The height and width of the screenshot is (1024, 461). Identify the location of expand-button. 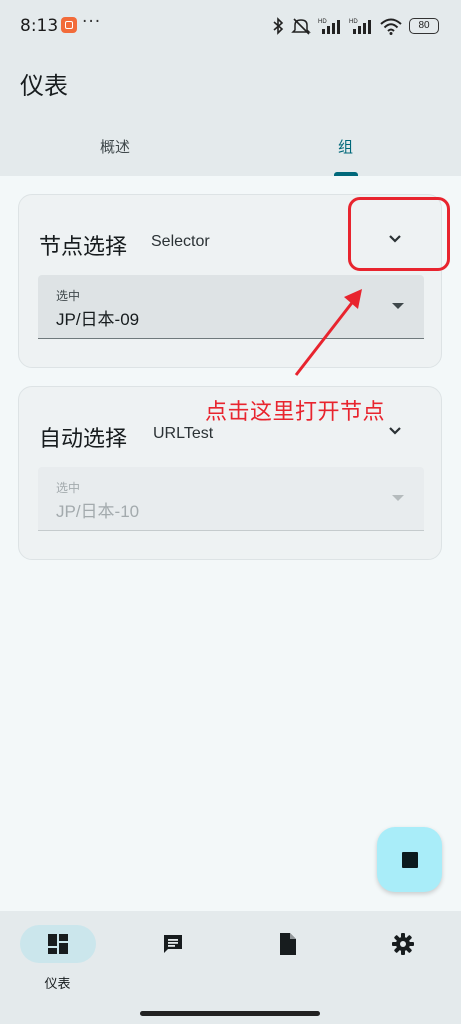
(395, 431).